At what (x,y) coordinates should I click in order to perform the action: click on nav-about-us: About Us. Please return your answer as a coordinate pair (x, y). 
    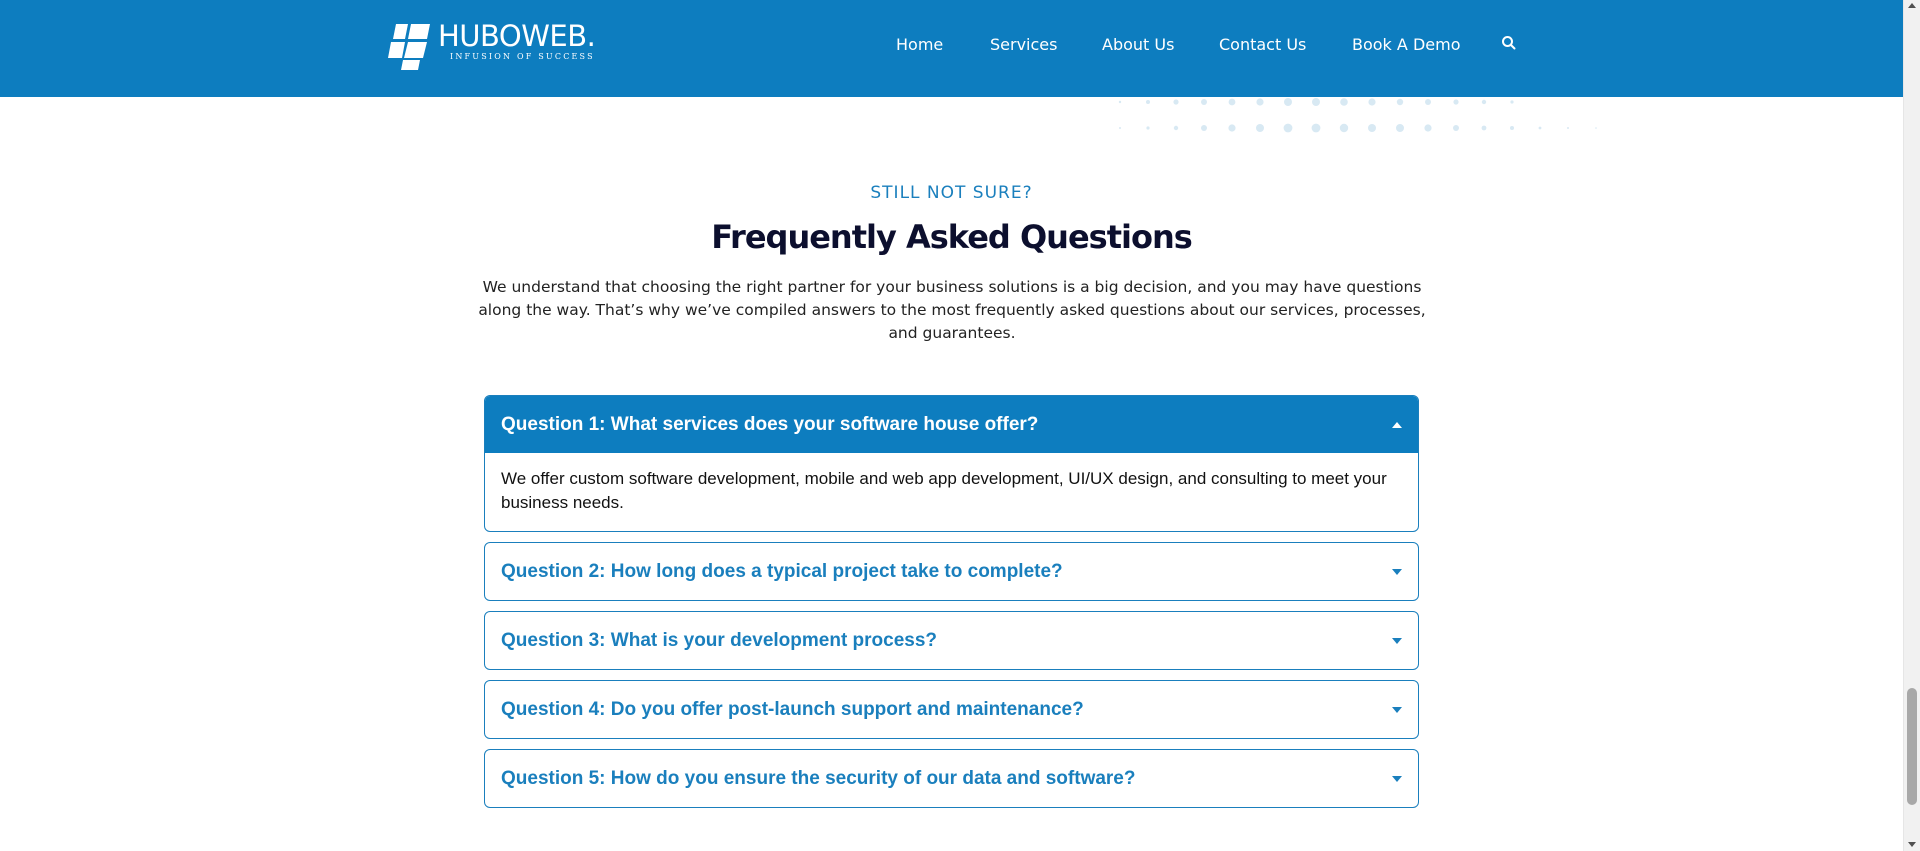
    Looking at the image, I should click on (1138, 44).